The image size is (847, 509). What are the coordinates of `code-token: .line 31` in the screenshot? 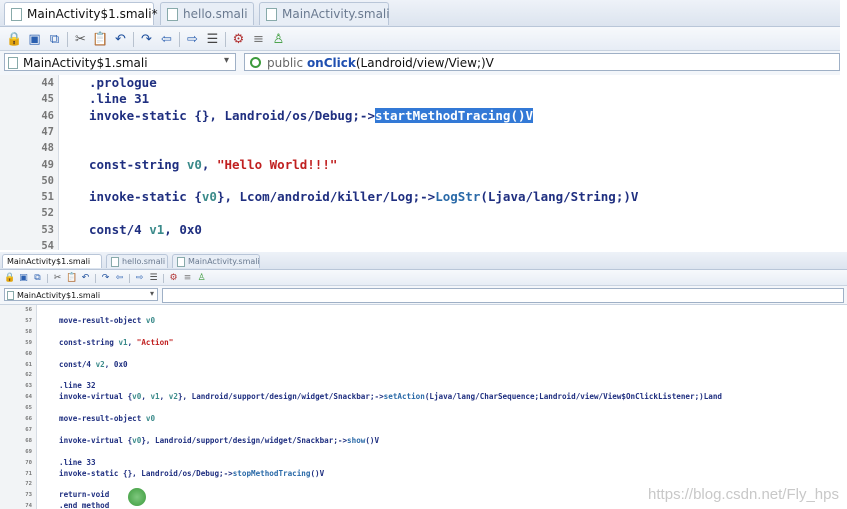 It's located at (119, 99).